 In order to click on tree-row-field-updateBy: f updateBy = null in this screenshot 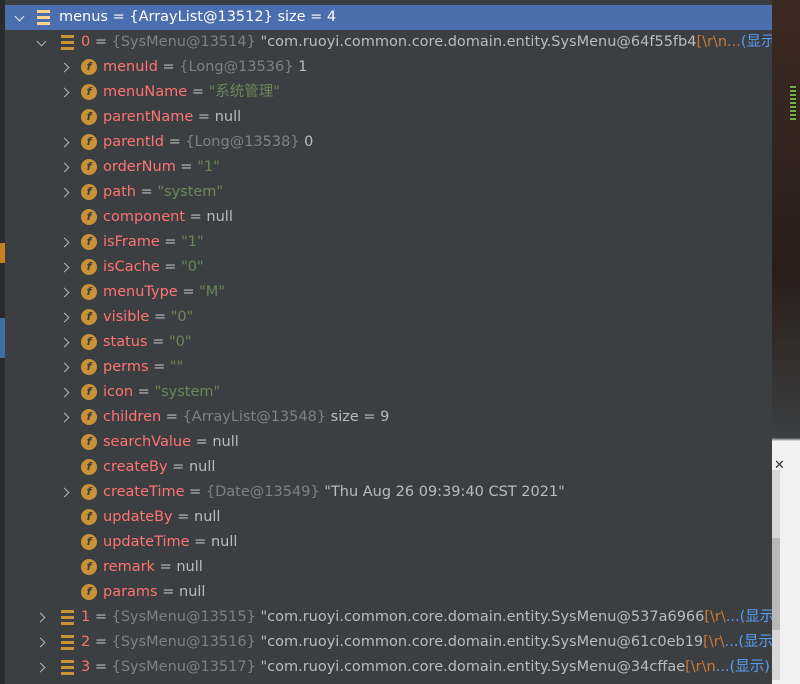, I will do `click(388, 517)`.